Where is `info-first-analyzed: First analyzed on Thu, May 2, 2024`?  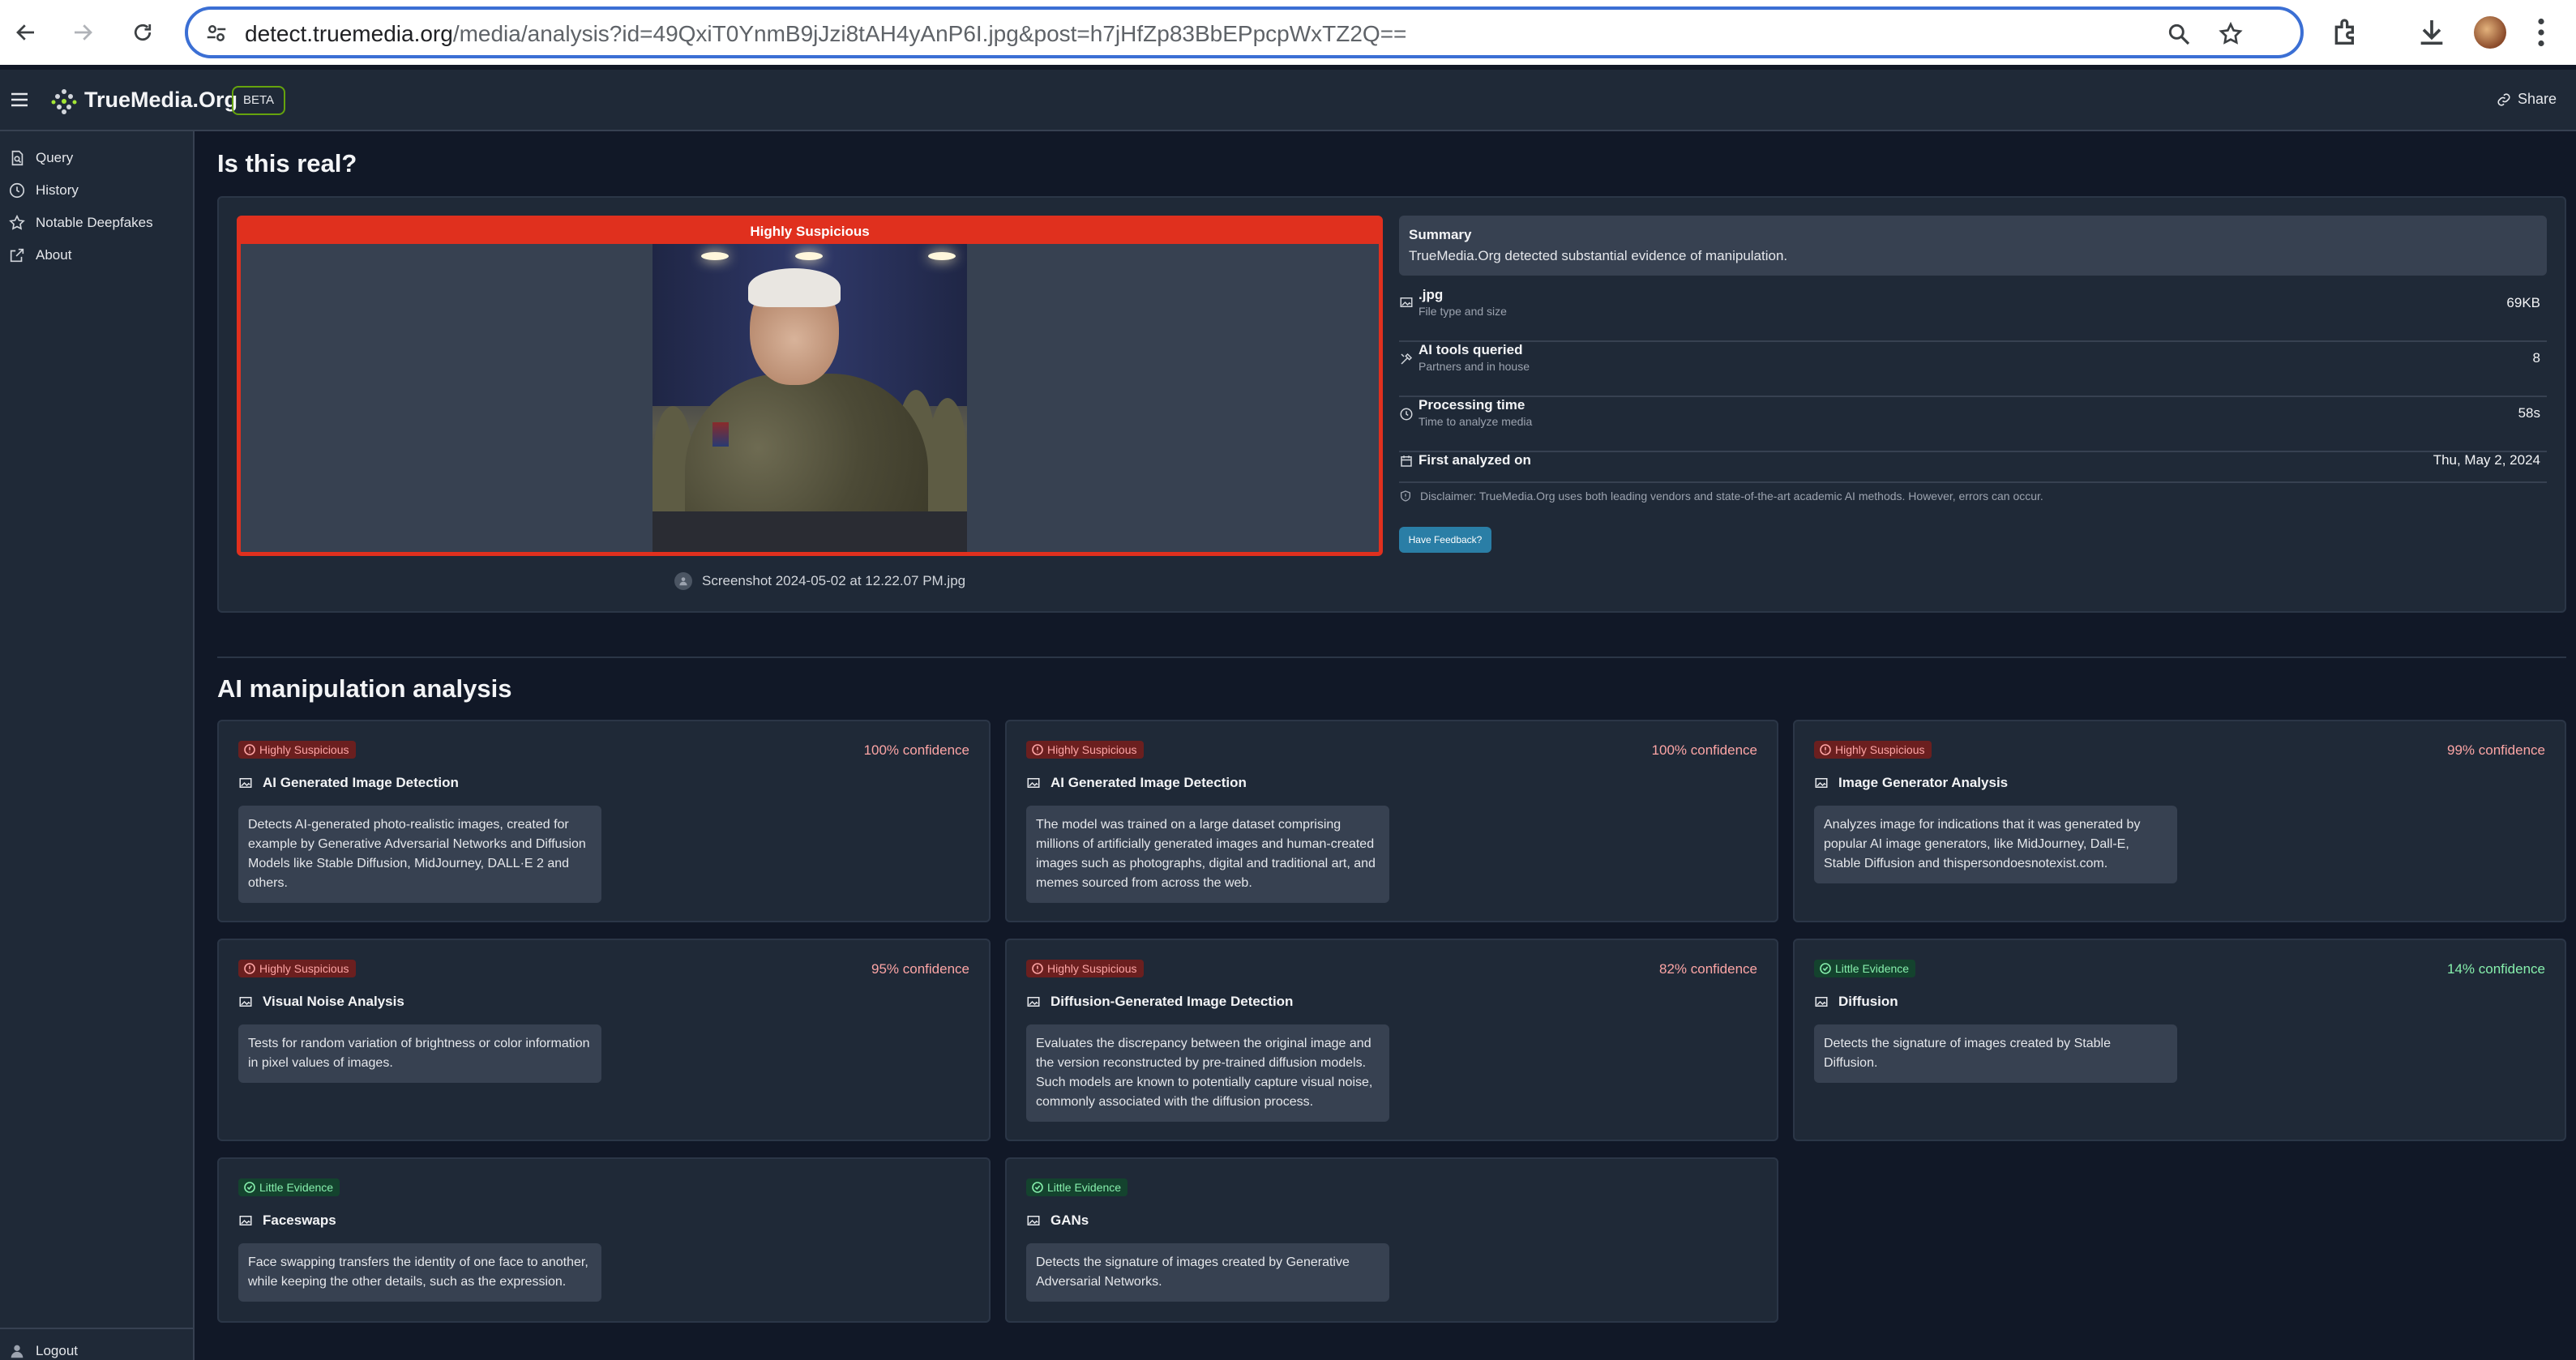
info-first-analyzed: First analyzed on Thu, May 2, 2024 is located at coordinates (1973, 467).